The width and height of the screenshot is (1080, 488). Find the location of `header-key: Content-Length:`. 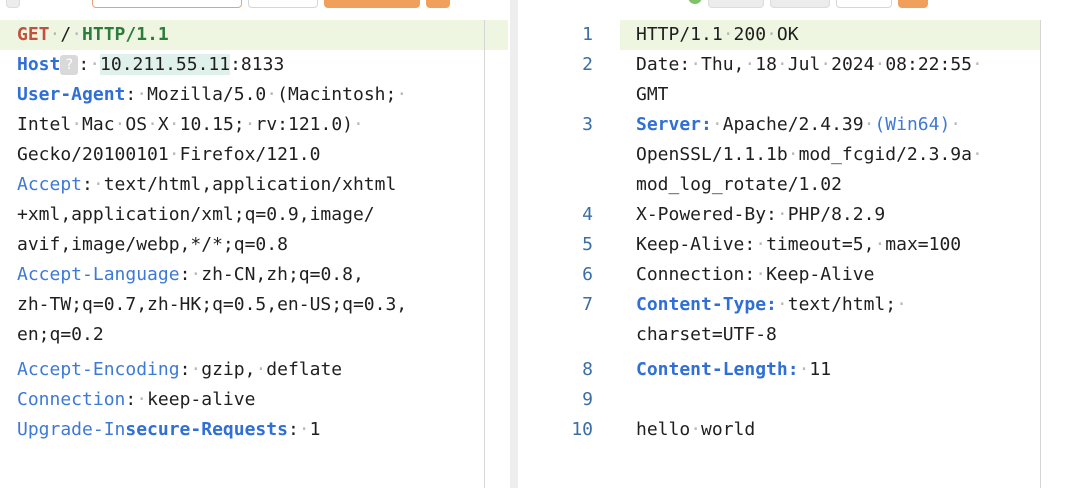

header-key: Content-Length: is located at coordinates (717, 369).